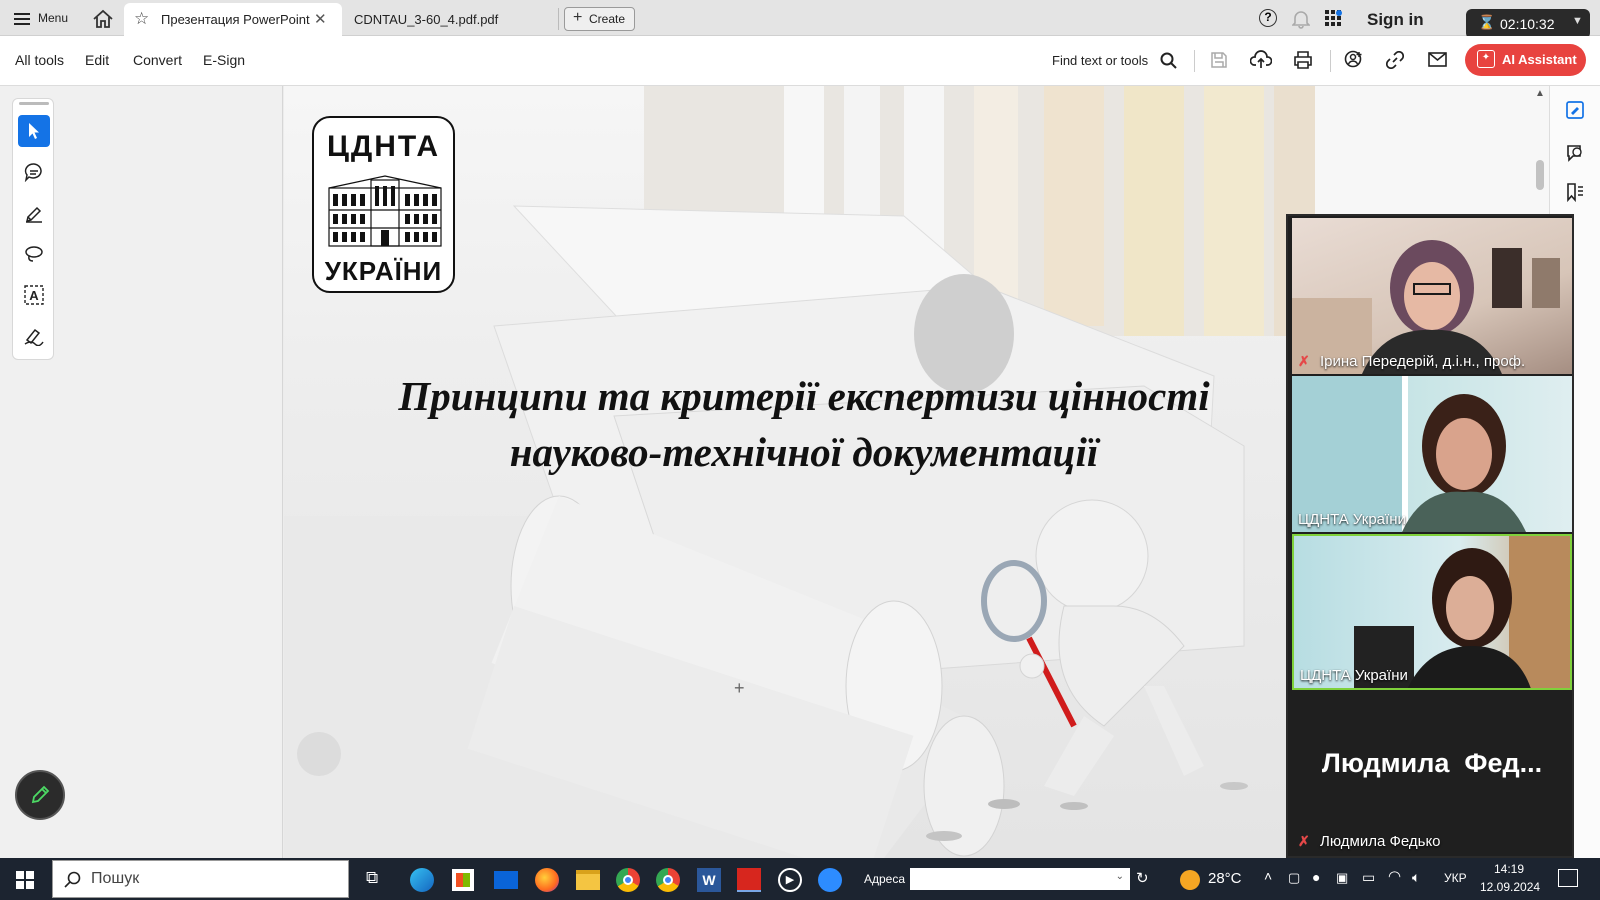 Image resolution: width=1600 pixels, height=900 pixels. I want to click on tab-divider, so click(558, 19).